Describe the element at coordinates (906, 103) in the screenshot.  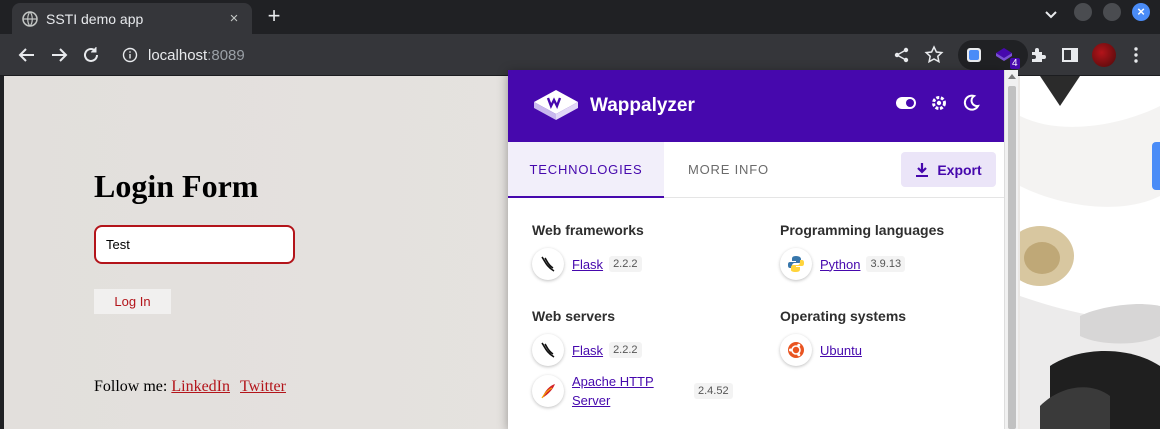
I see `toggle-icon` at that location.